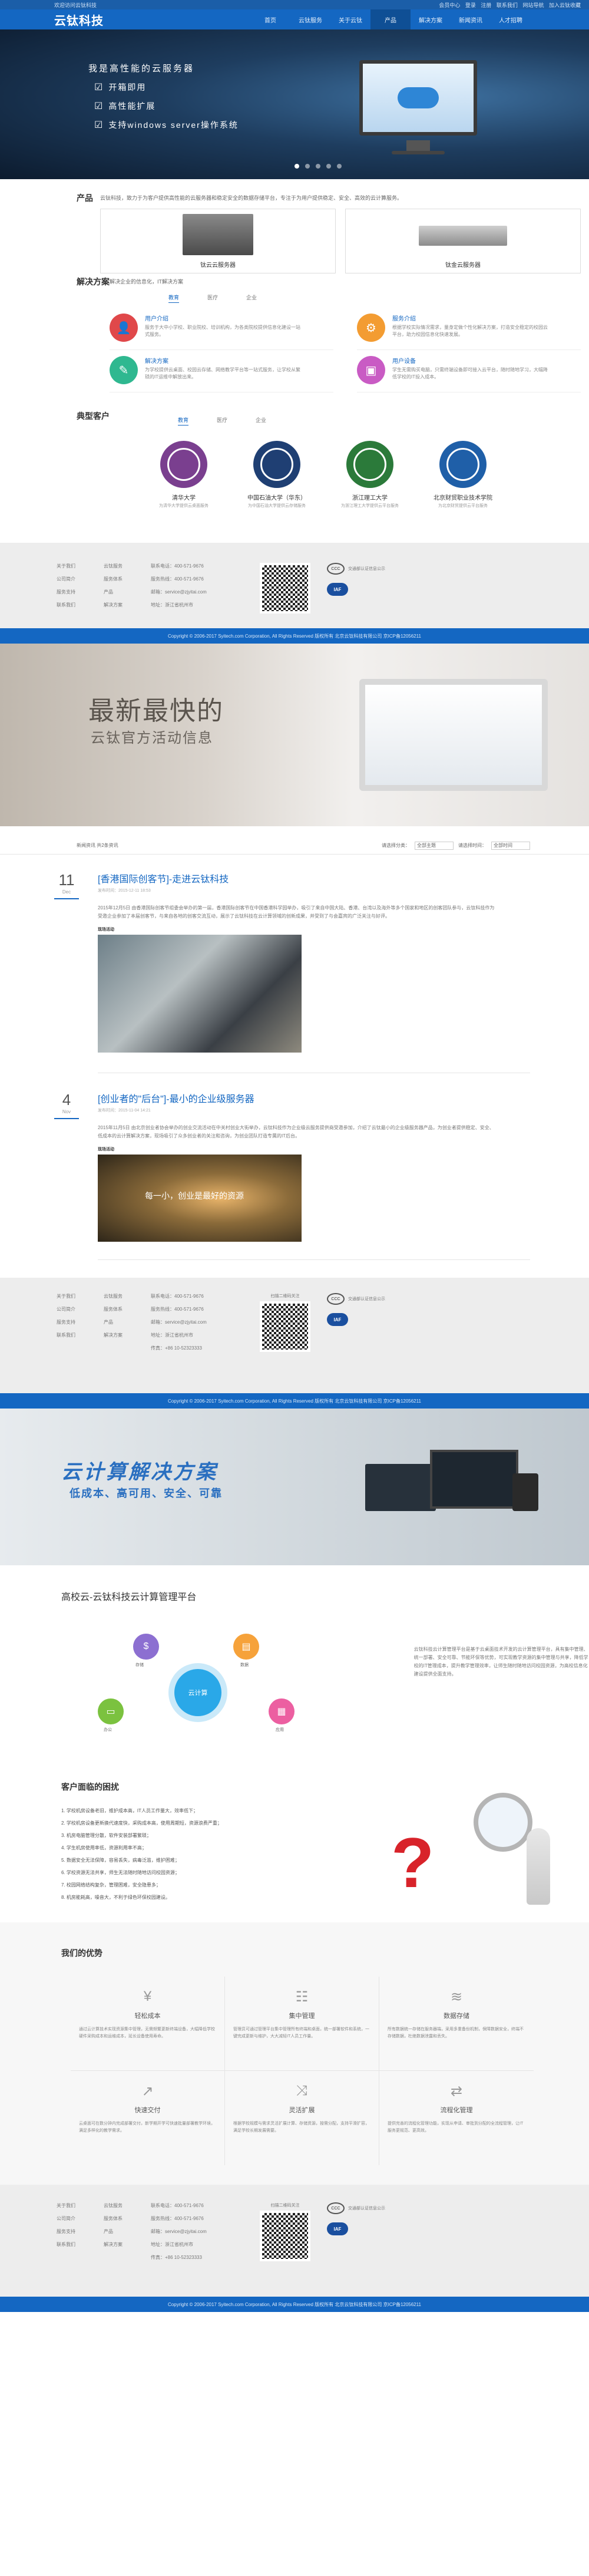 The image size is (589, 2576). Describe the element at coordinates (369, 475) in the screenshot. I see `customer-card: 浙江理工大学 为浙江理工大学提供云平台服务` at that location.